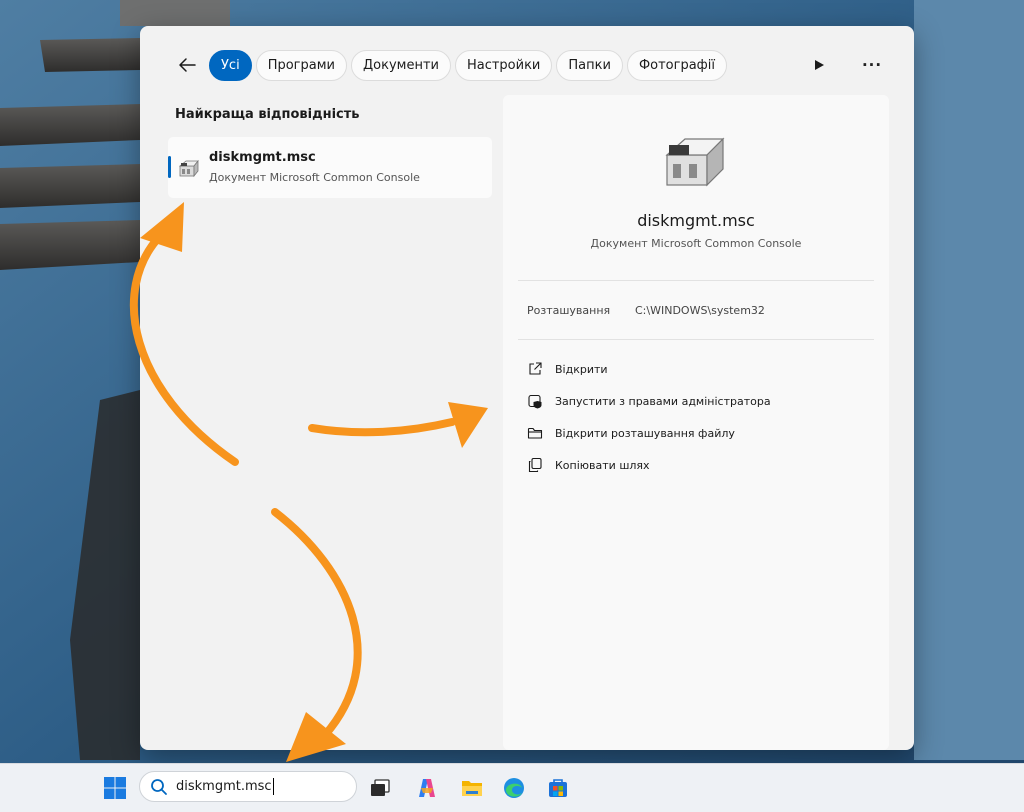 The height and width of the screenshot is (812, 1024). I want to click on details-title: diskmgmt.msc, so click(696, 220).